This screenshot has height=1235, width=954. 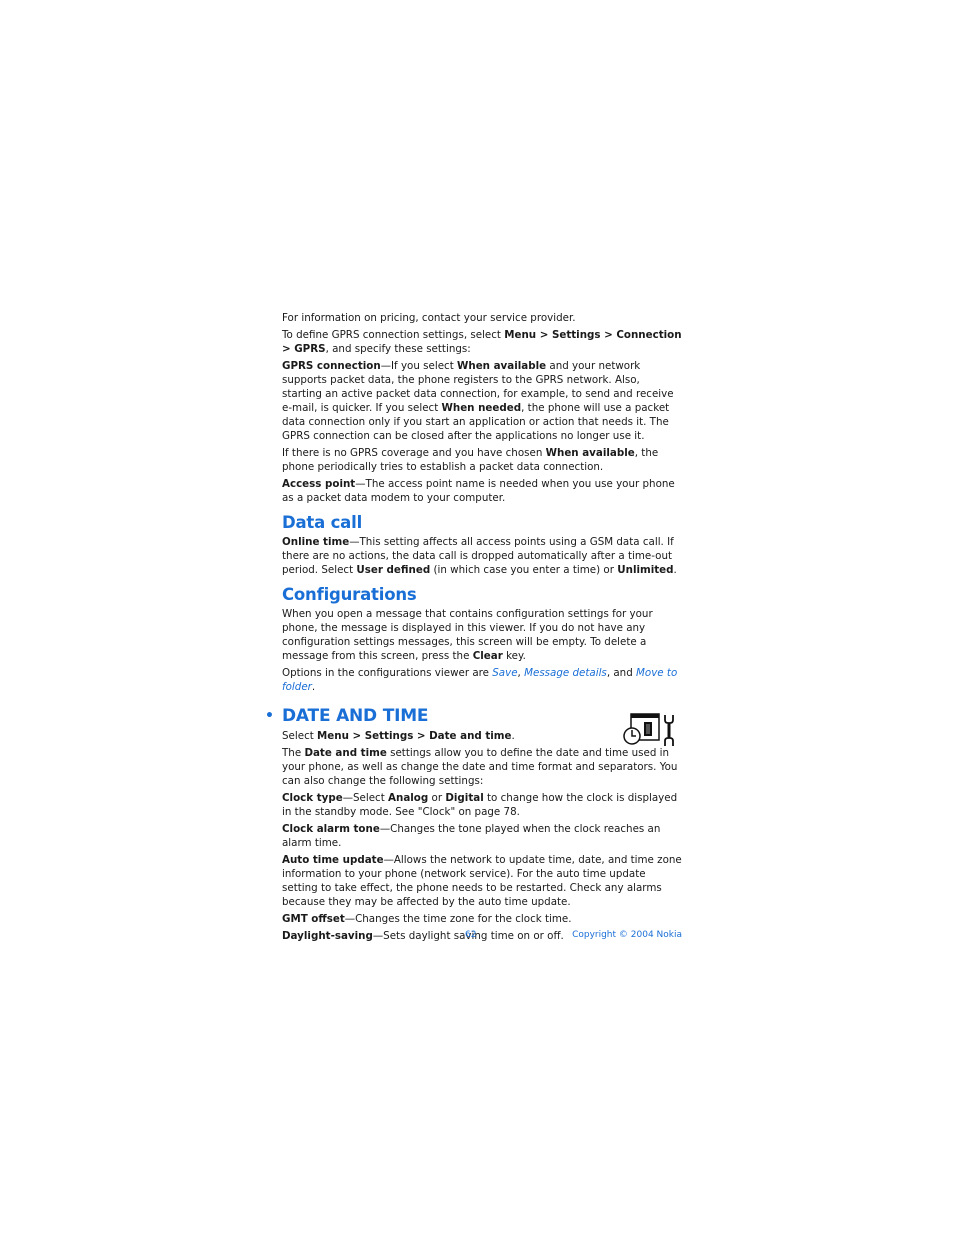 What do you see at coordinates (349, 594) in the screenshot?
I see `configurations-heading: Configurations` at bounding box center [349, 594].